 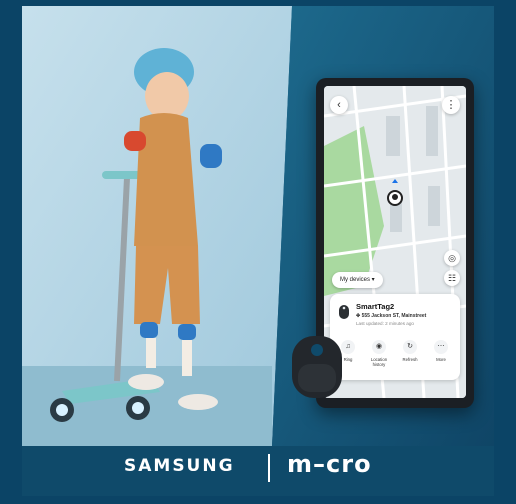 I want to click on brand-bar, so click(x=258, y=471).